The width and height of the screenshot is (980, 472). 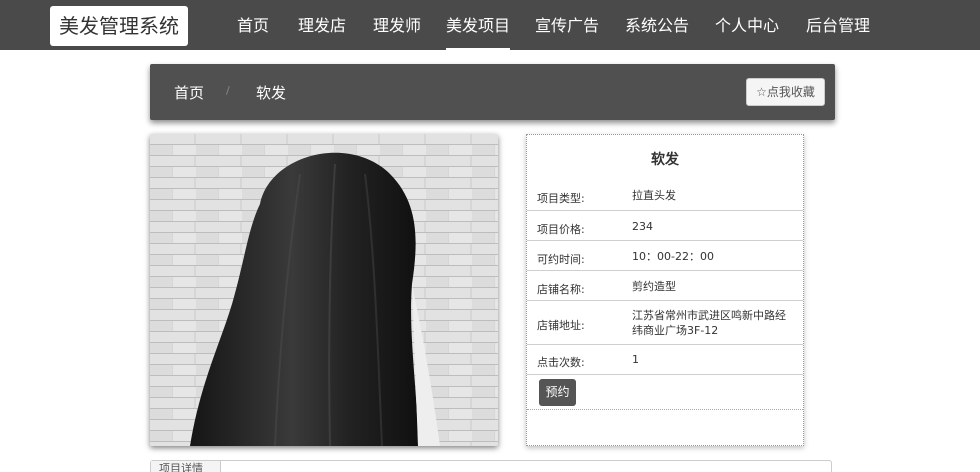 What do you see at coordinates (397, 25) in the screenshot?
I see `nav-item-barbers: 理发师` at bounding box center [397, 25].